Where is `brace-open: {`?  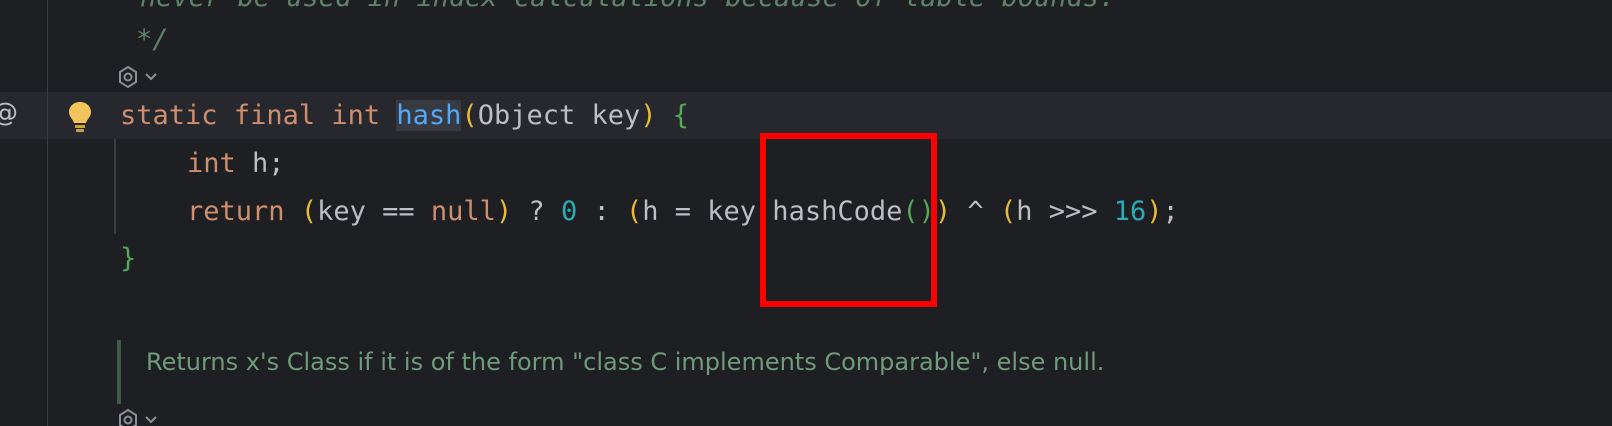 brace-open: { is located at coordinates (681, 115).